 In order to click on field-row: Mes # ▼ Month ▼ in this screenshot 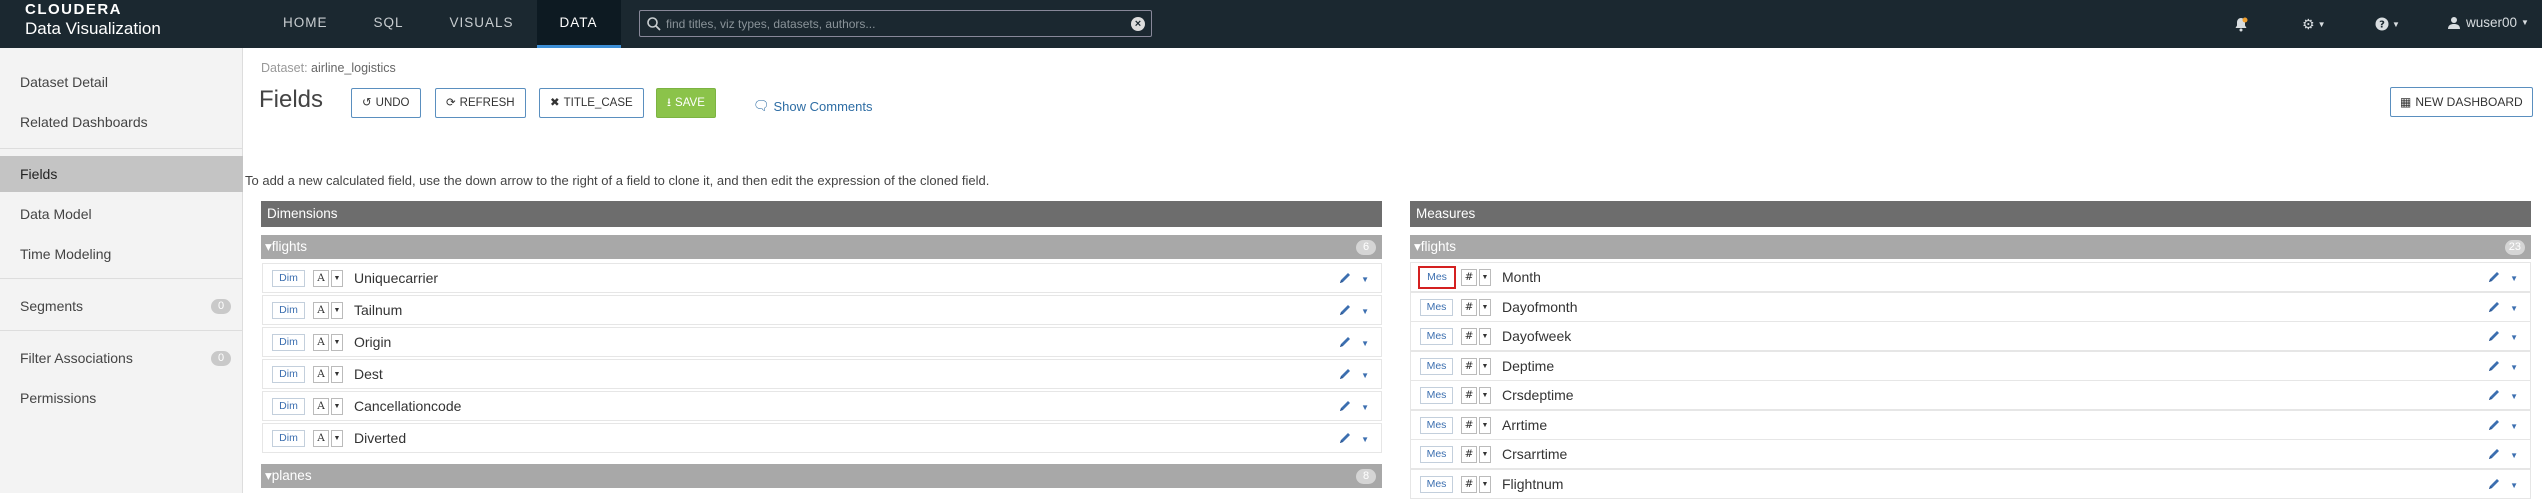, I will do `click(1970, 277)`.